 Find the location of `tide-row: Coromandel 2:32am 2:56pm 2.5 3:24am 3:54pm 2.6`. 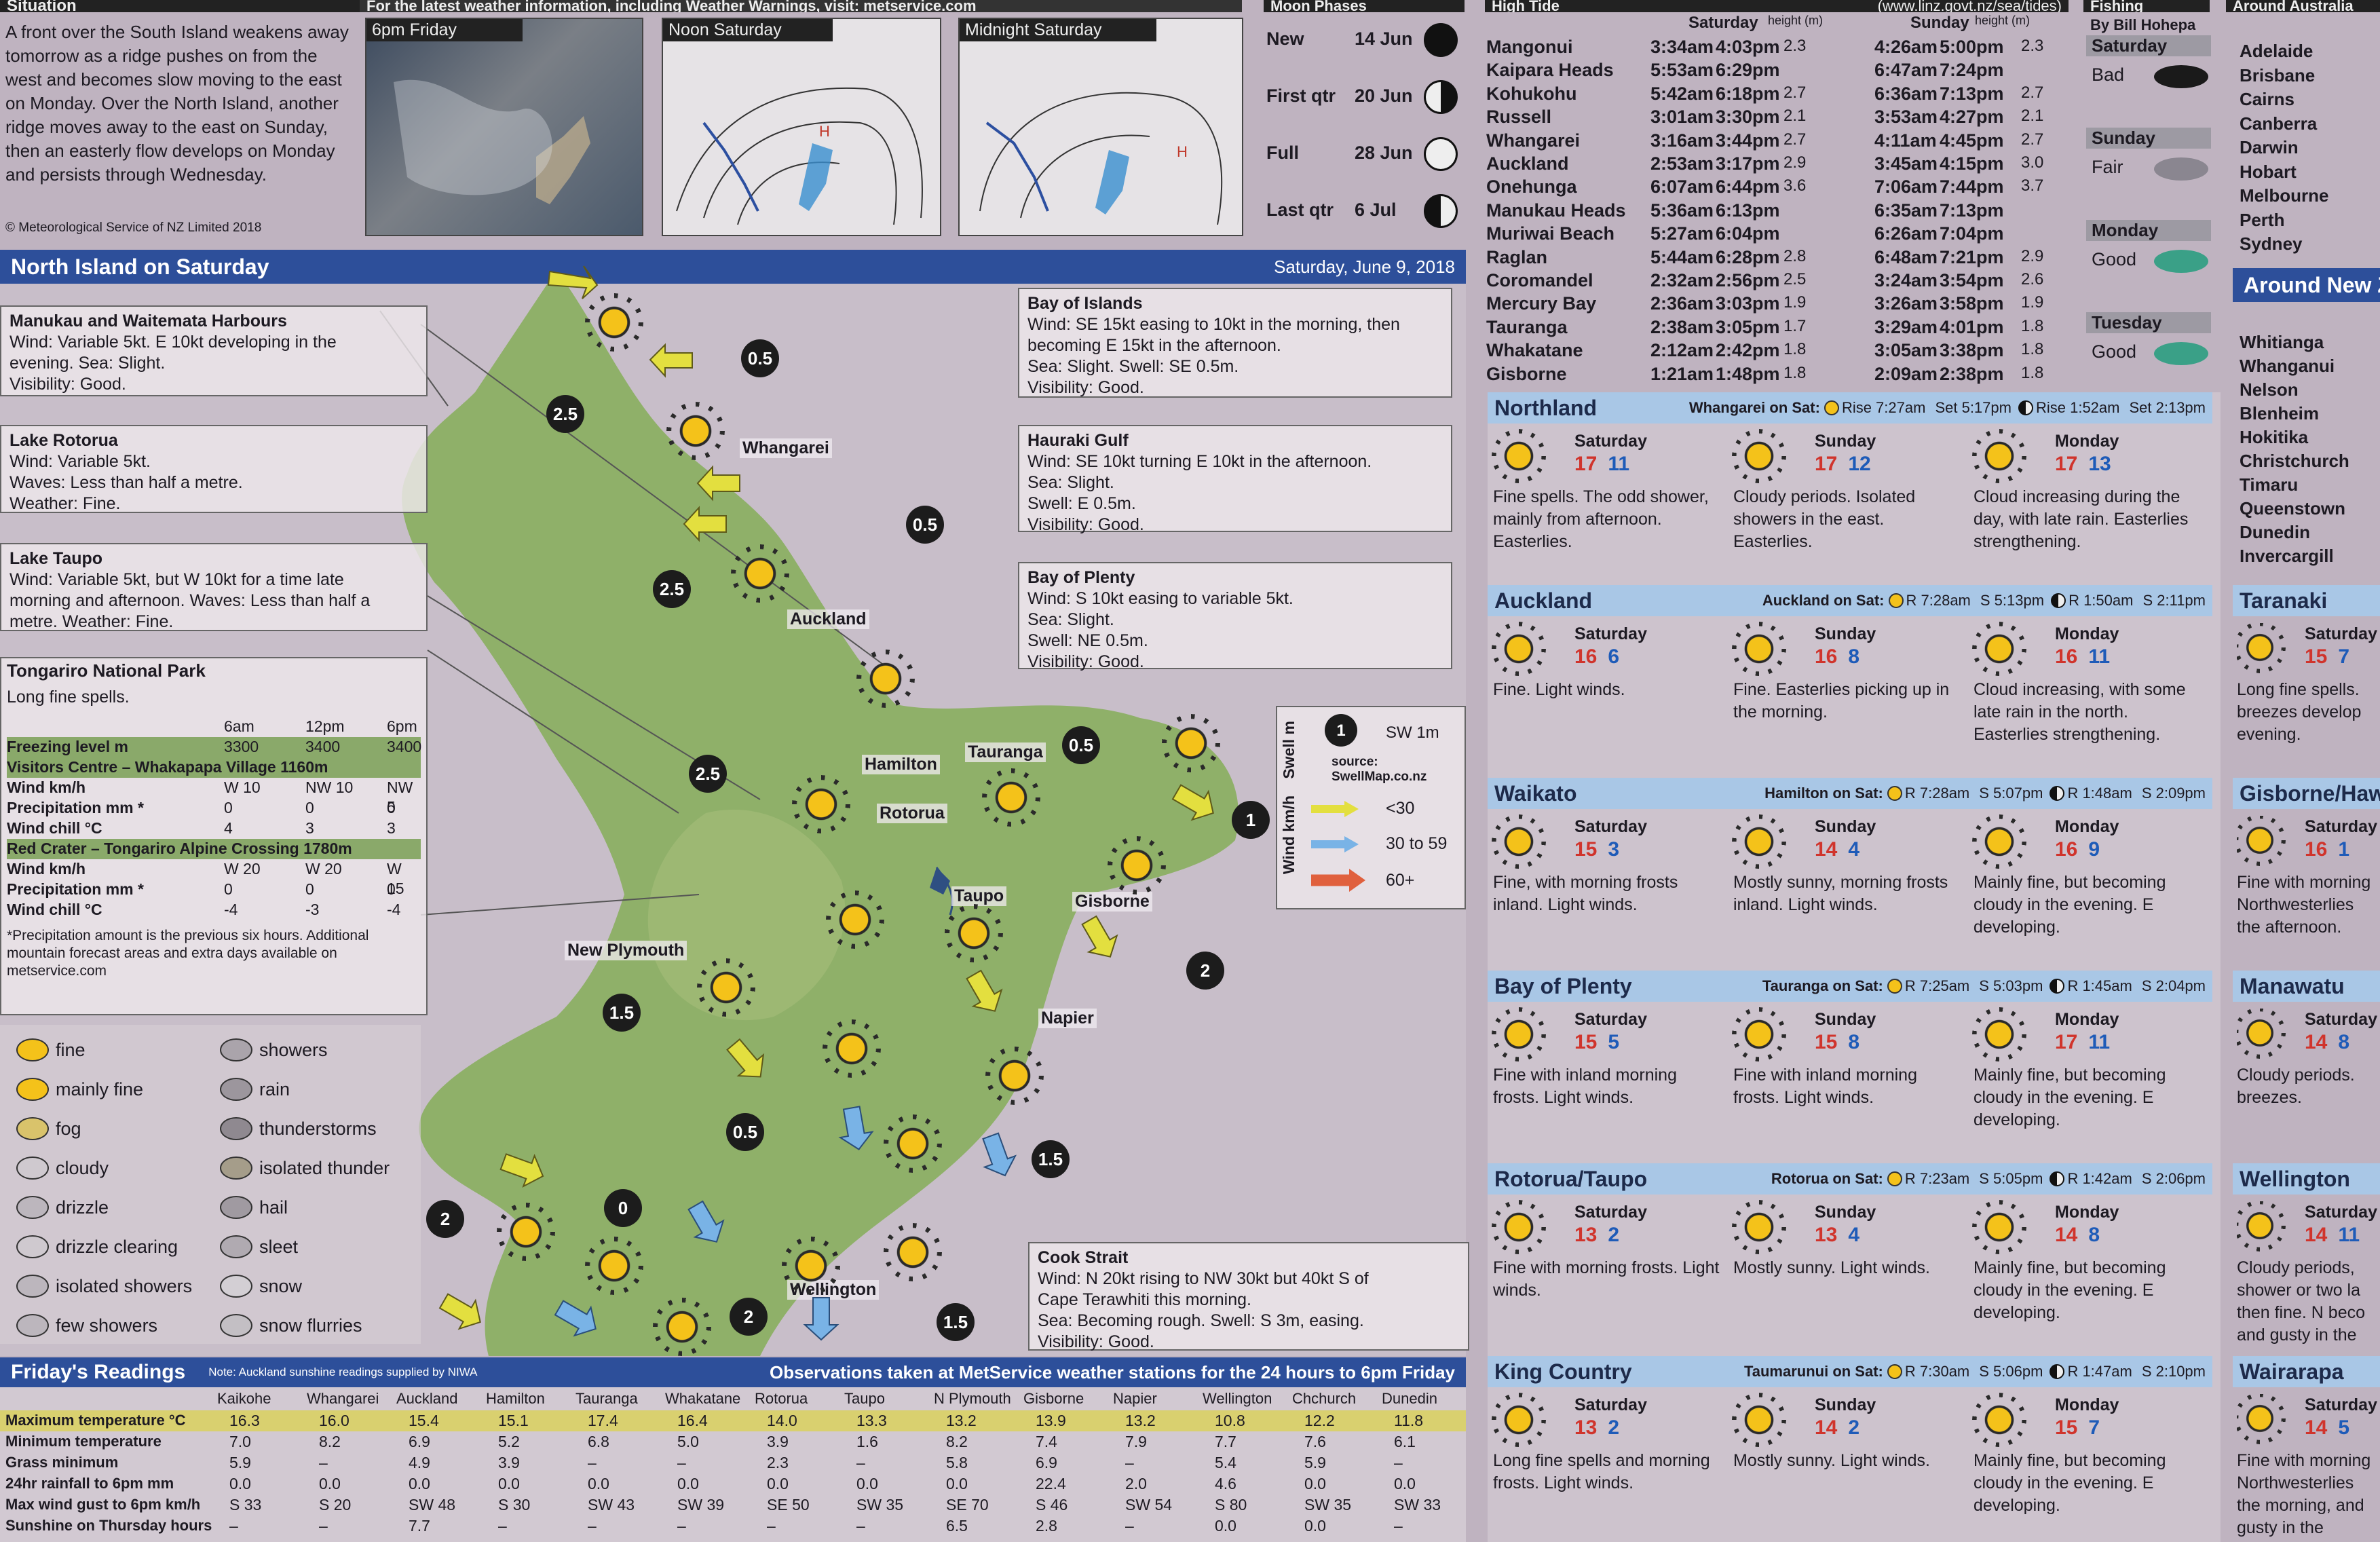

tide-row: Coromandel 2:32am 2:56pm 2.5 3:24am 3:54pm 2.6 is located at coordinates (1774, 281).